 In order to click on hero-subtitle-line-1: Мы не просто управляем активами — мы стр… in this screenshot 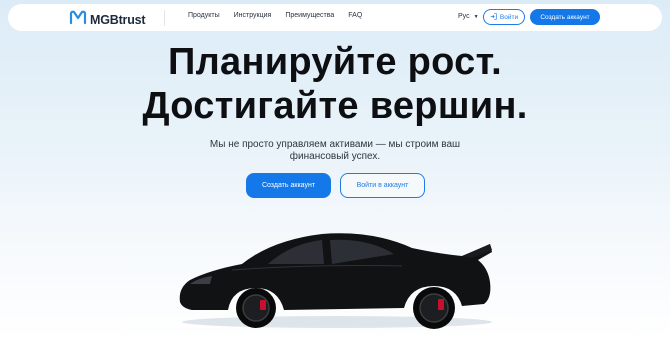, I will do `click(335, 144)`.